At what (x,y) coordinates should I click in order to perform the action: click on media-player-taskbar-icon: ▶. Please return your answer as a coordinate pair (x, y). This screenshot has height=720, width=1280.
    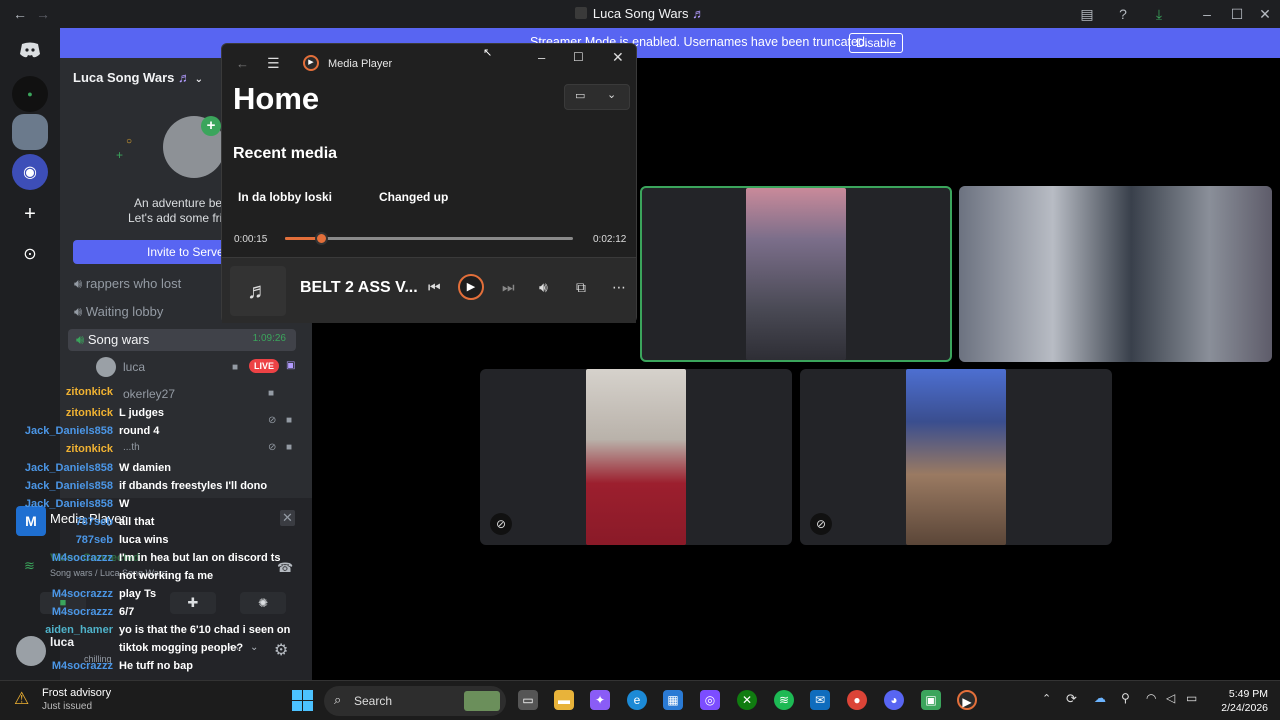
    Looking at the image, I should click on (967, 700).